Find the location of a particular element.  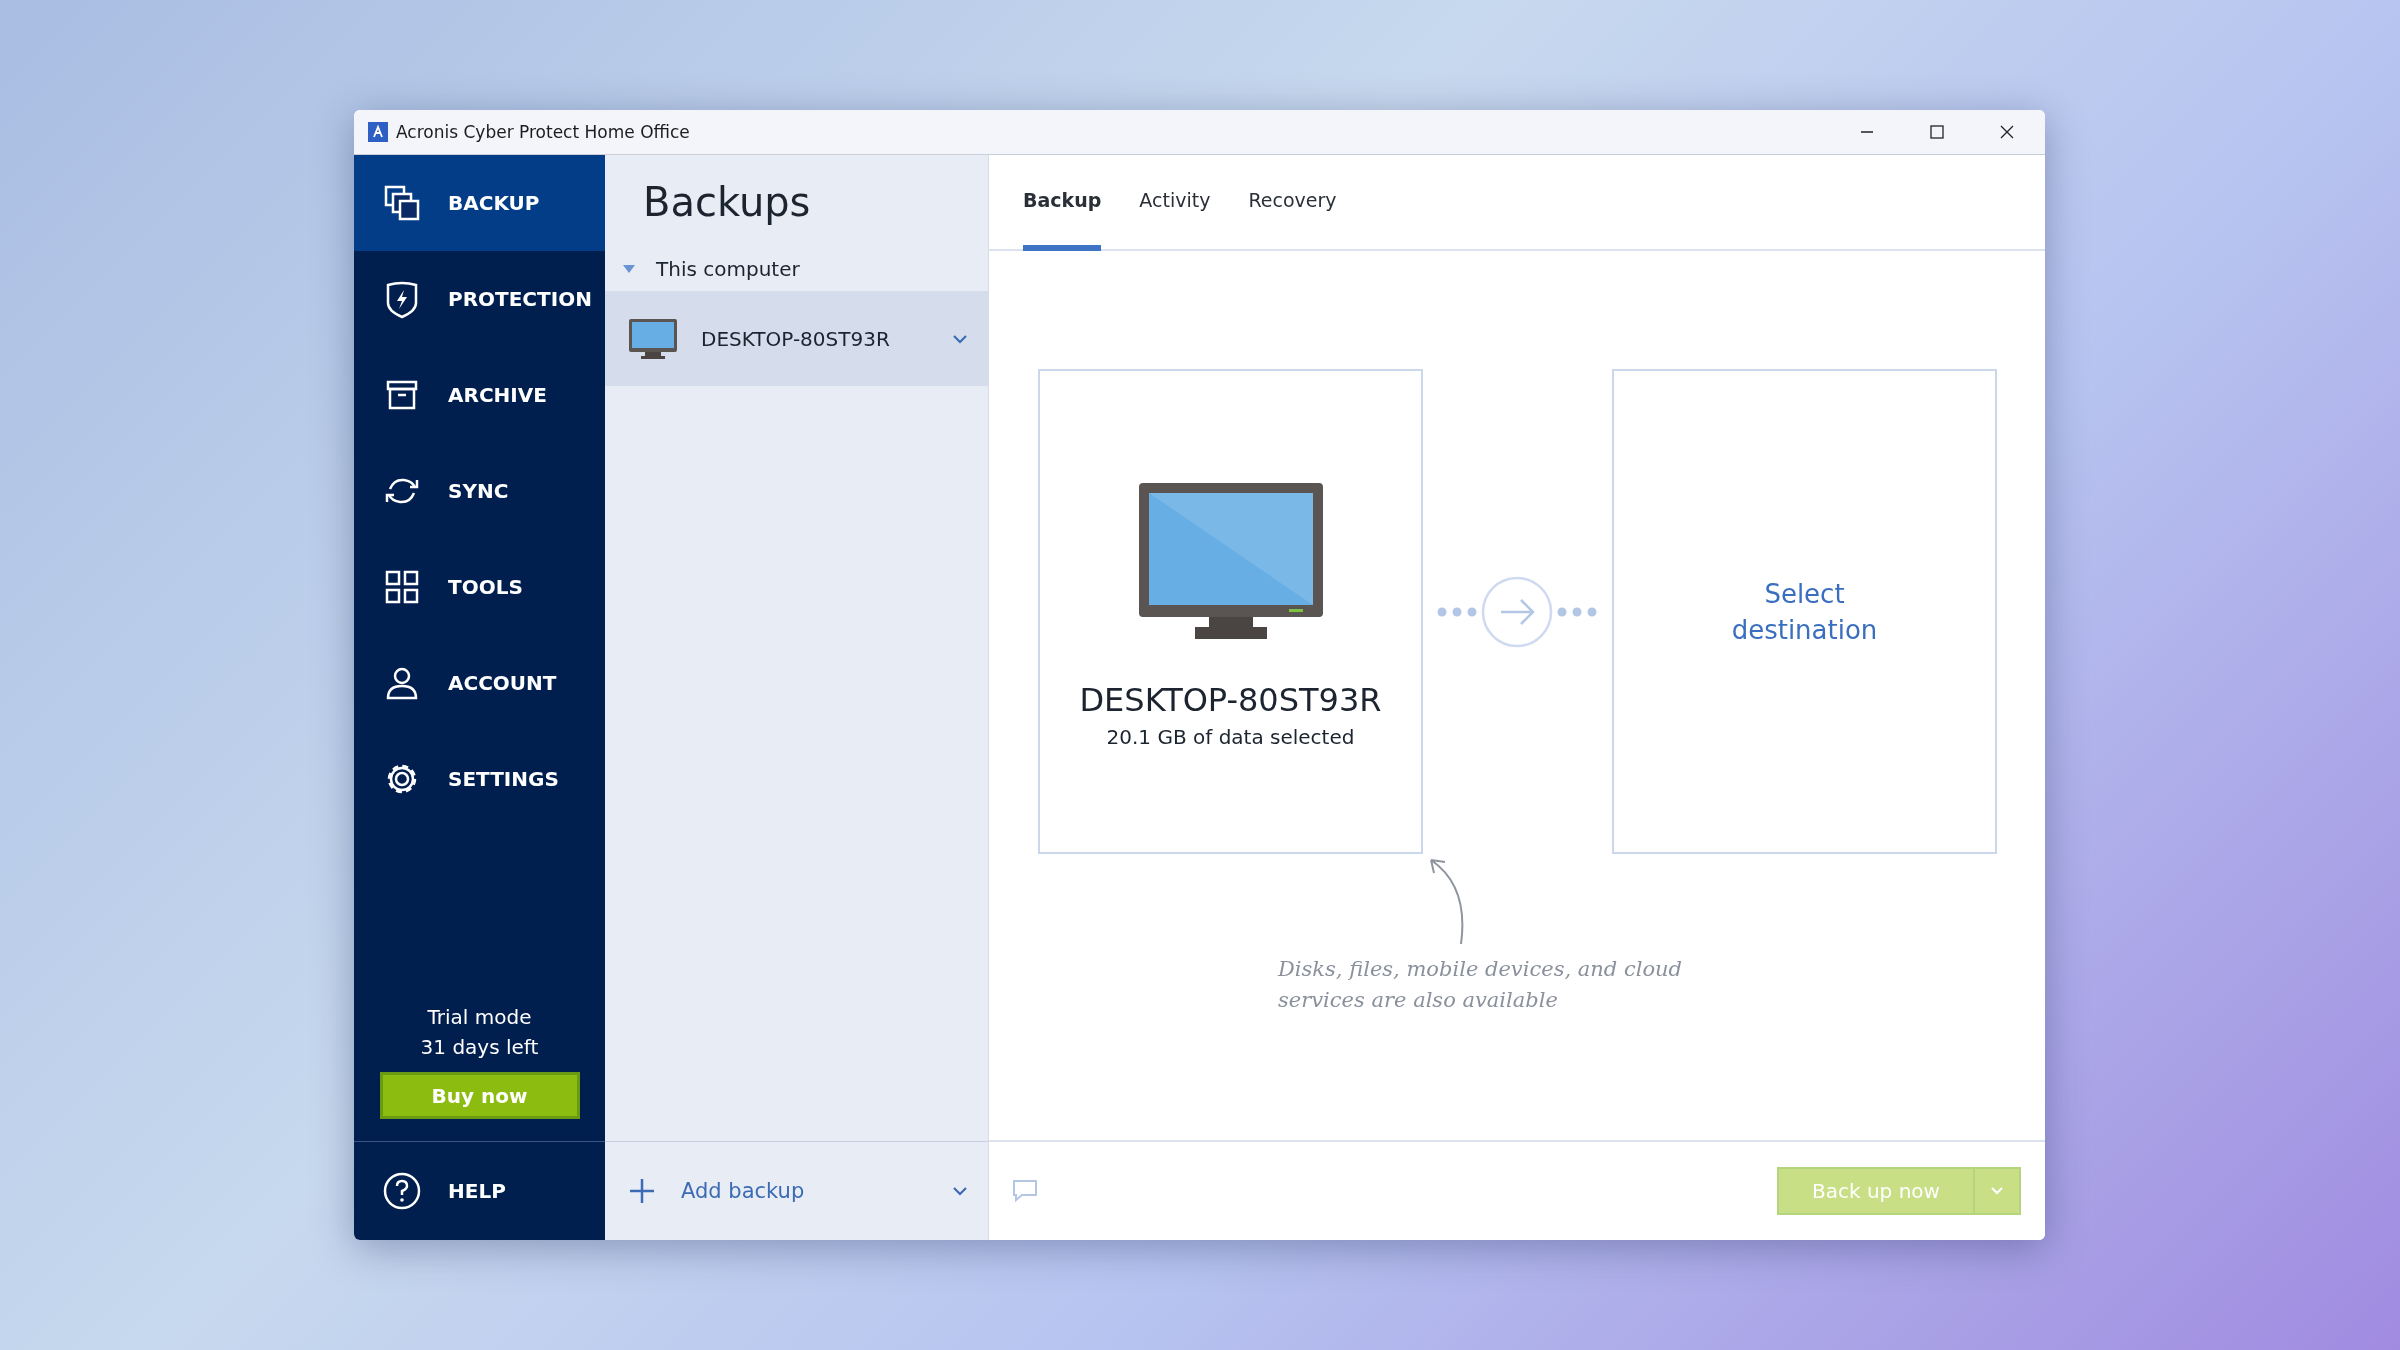

help-icon is located at coordinates (402, 1191).